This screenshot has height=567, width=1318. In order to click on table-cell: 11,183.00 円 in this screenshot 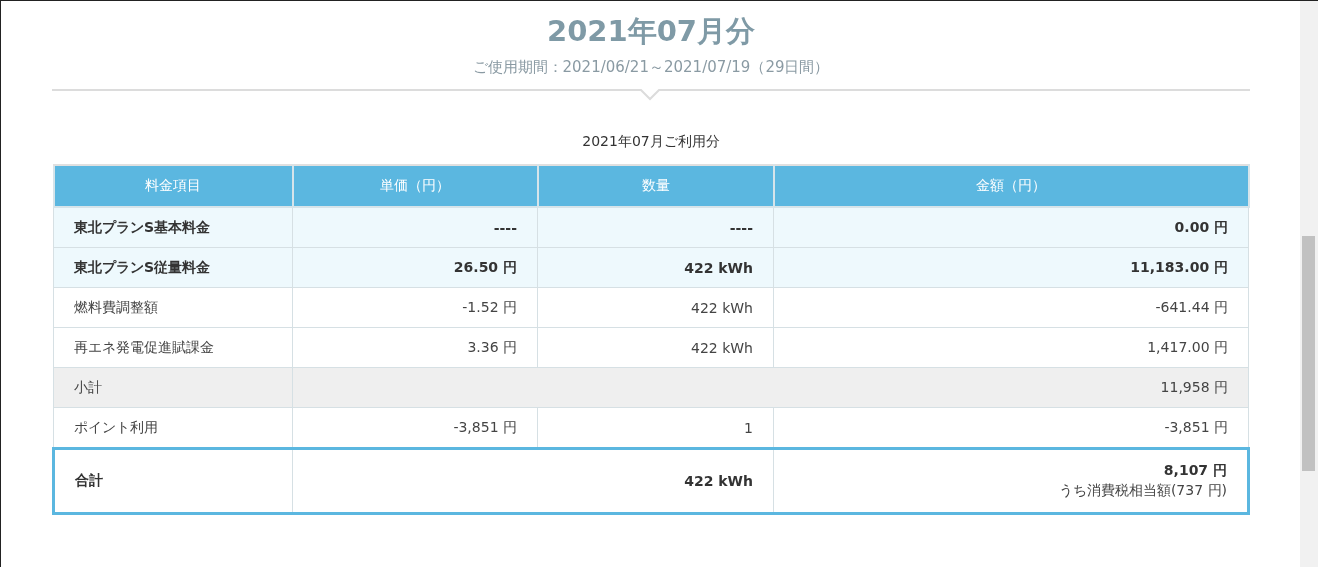, I will do `click(1011, 267)`.